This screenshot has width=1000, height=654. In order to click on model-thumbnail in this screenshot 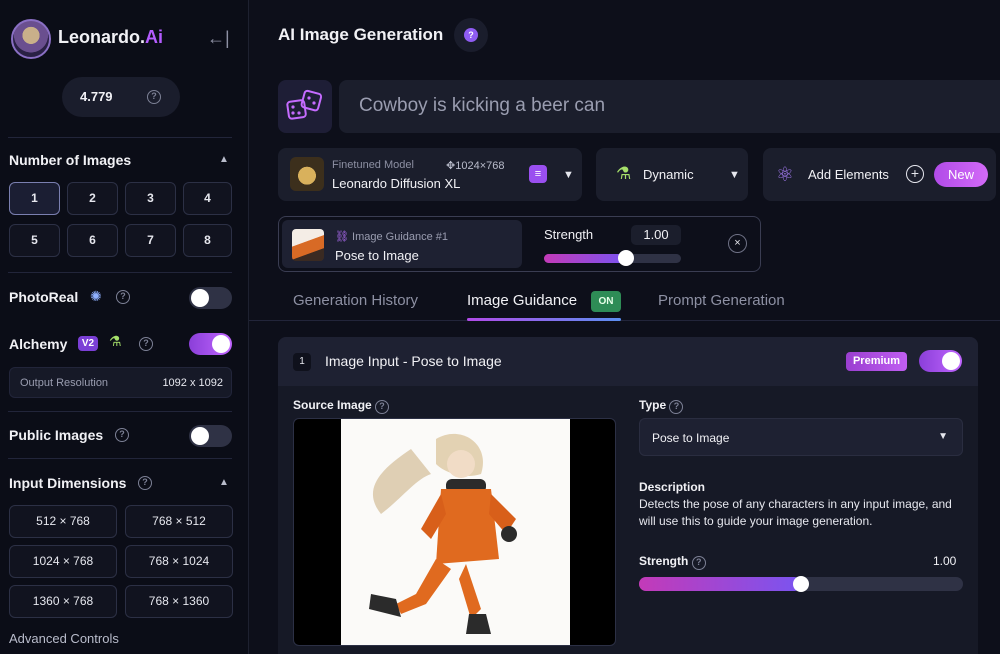, I will do `click(307, 174)`.